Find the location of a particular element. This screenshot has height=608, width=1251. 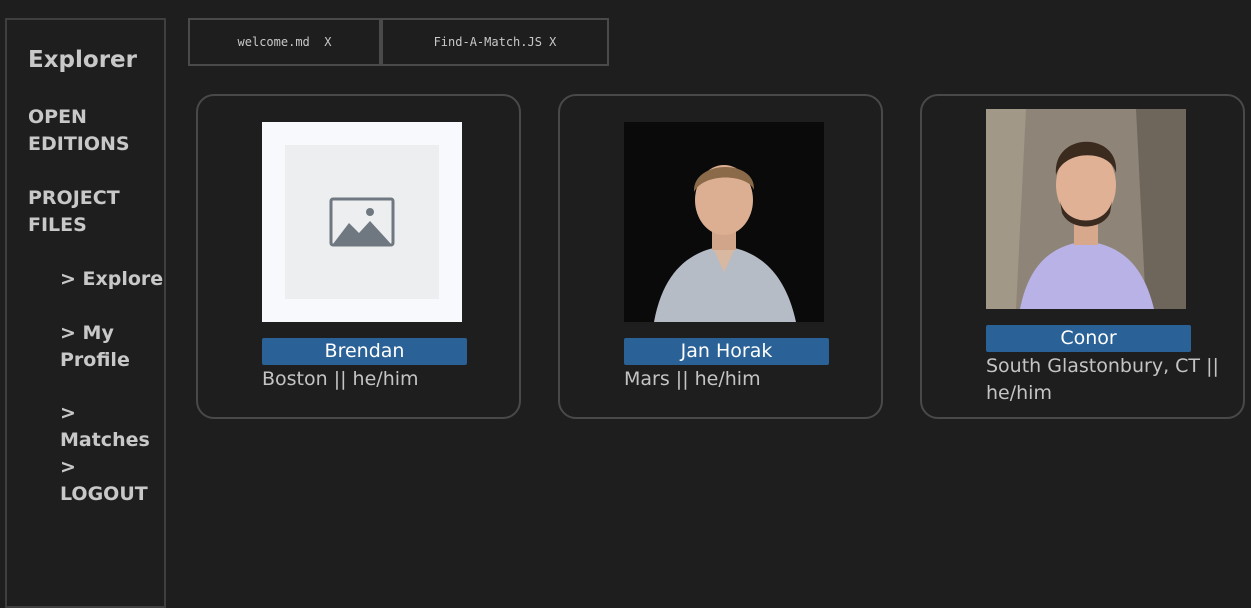

profile-card: Conor South Glastonbury, CT || he/him is located at coordinates (1082, 256).